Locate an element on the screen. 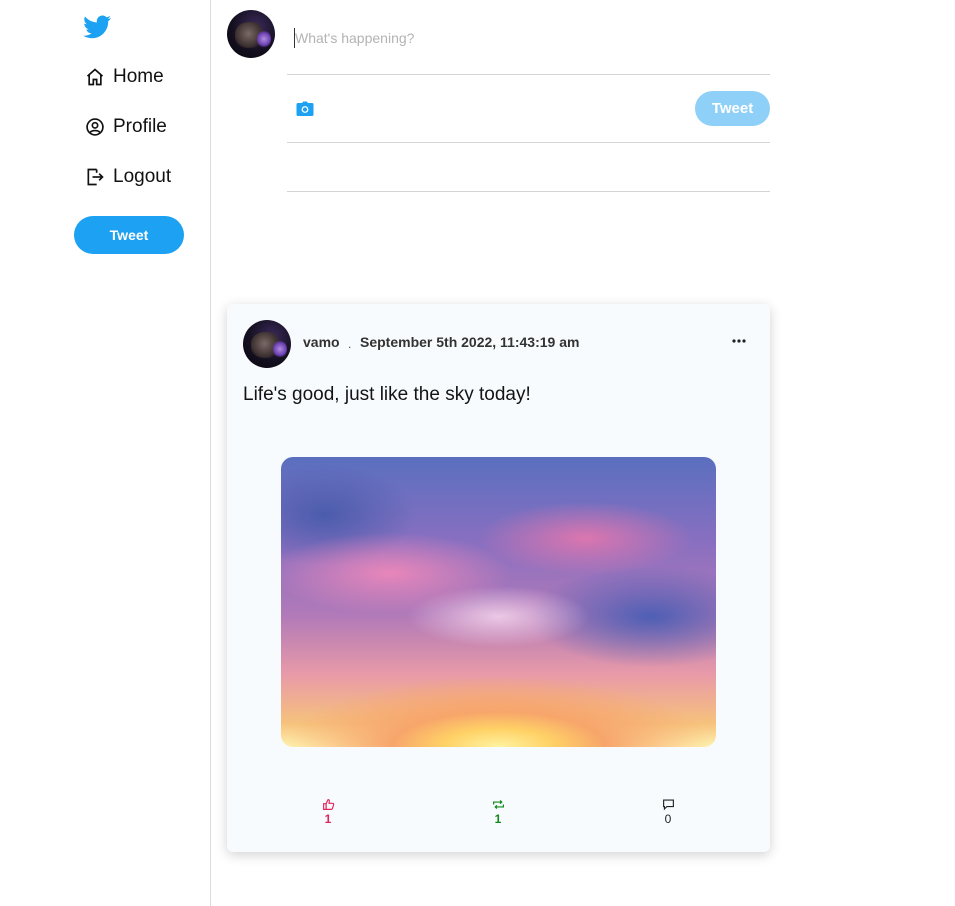 The image size is (955, 906). home-icon is located at coordinates (95, 77).